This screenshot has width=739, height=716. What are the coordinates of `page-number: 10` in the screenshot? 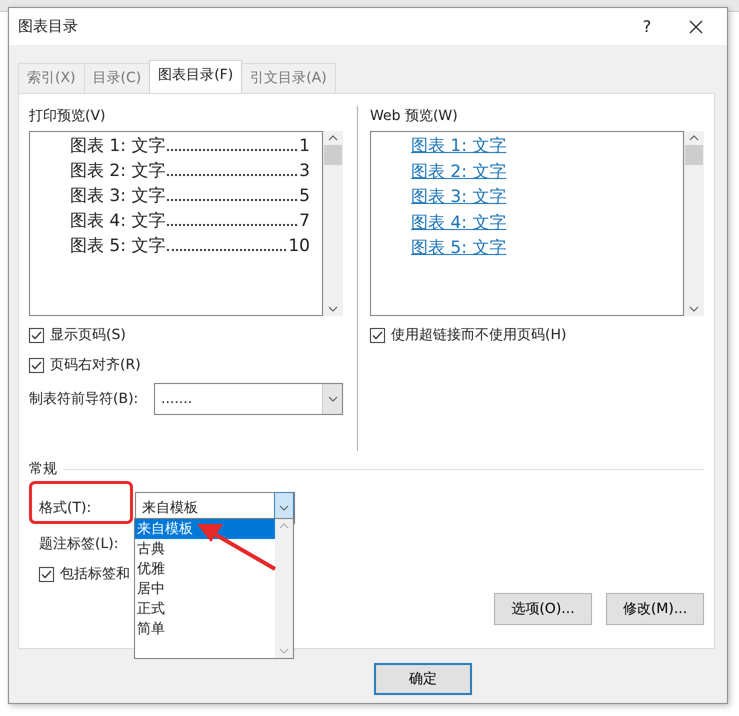 It's located at (299, 246).